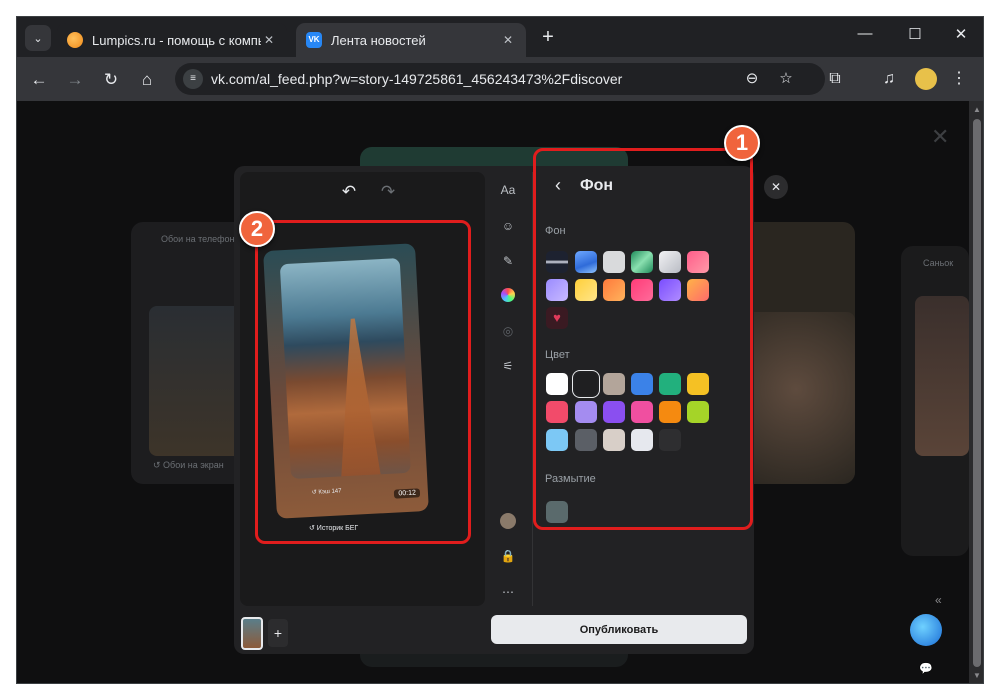 Image resolution: width=1000 pixels, height=700 pixels. Describe the element at coordinates (940, 137) in the screenshot. I see `close-viewer-icon: ✕` at that location.